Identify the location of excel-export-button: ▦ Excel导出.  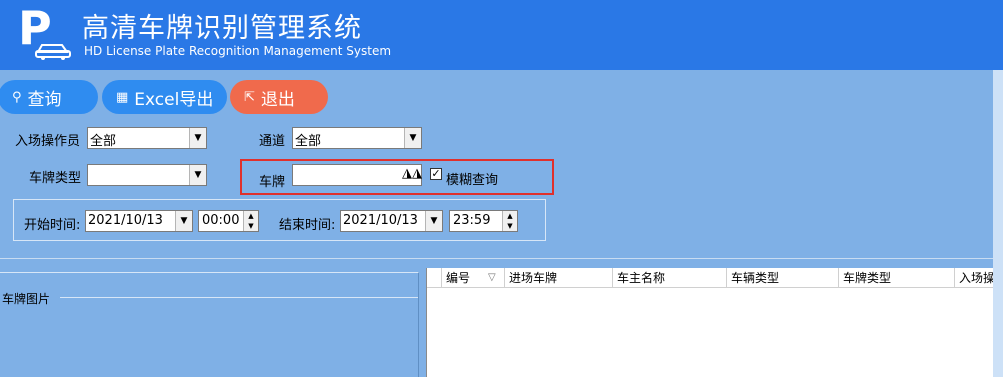
(164, 97).